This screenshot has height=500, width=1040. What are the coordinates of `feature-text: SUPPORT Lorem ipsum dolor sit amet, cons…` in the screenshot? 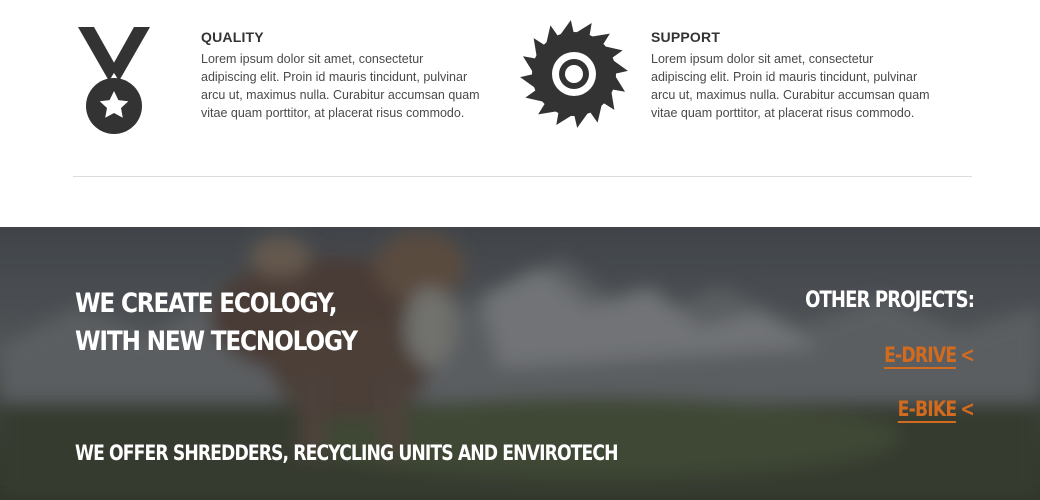 It's located at (791, 75).